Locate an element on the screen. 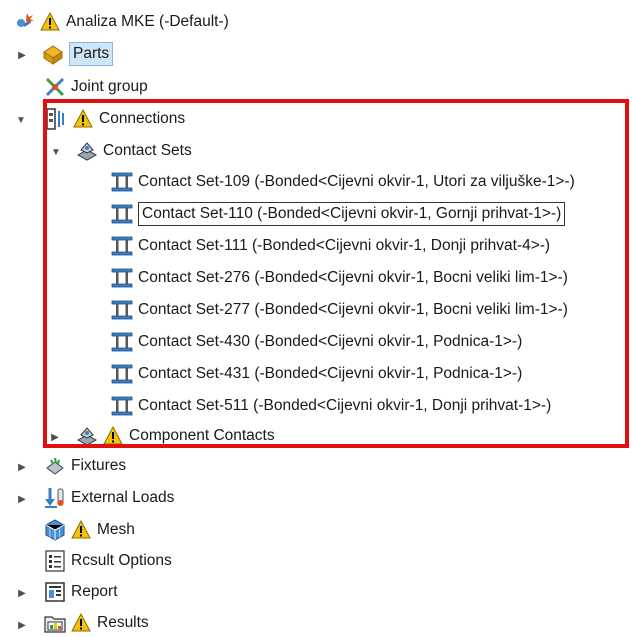 The width and height of the screenshot is (632, 637). tree-item-label: Rcsult Options is located at coordinates (121, 560).